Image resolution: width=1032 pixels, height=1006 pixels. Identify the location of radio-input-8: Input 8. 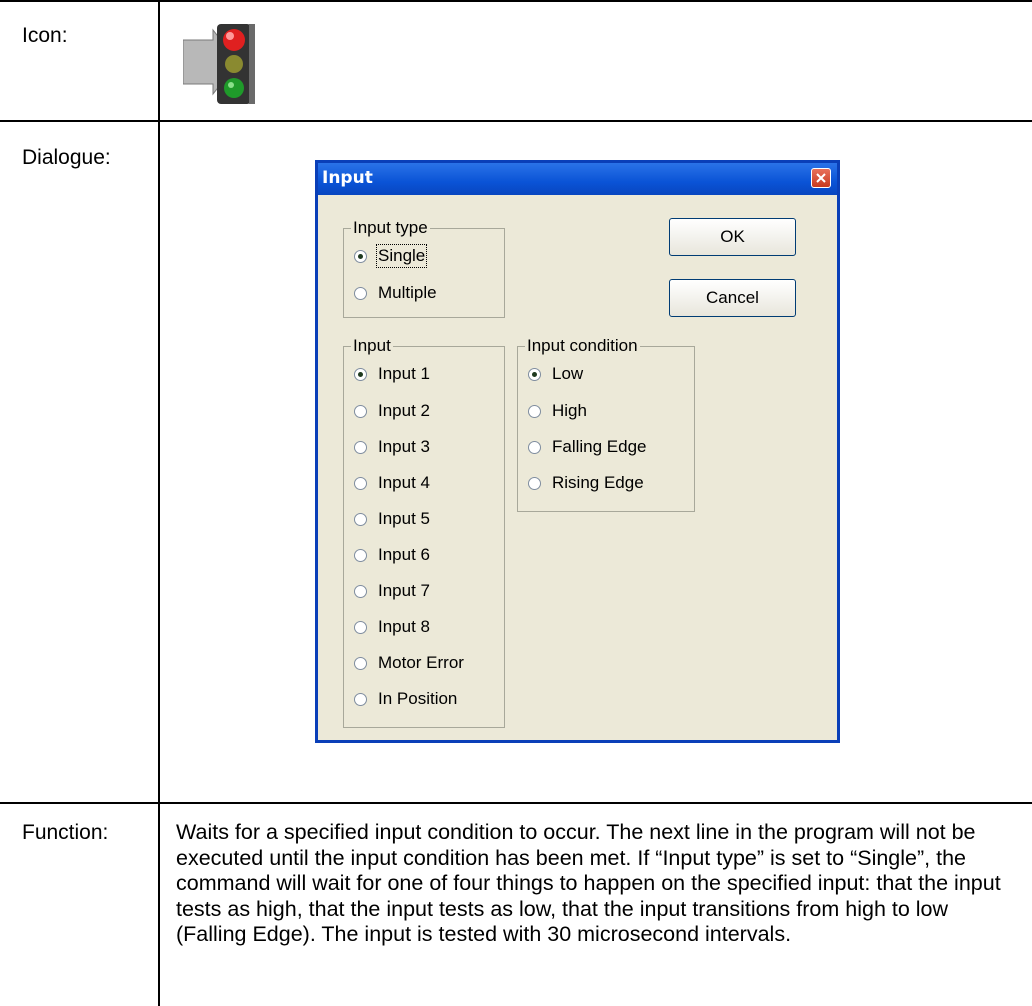
(392, 627).